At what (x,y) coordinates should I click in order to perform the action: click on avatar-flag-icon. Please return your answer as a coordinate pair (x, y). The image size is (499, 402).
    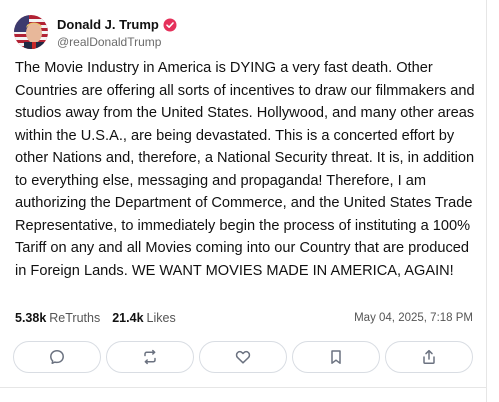
    Looking at the image, I should click on (31, 32).